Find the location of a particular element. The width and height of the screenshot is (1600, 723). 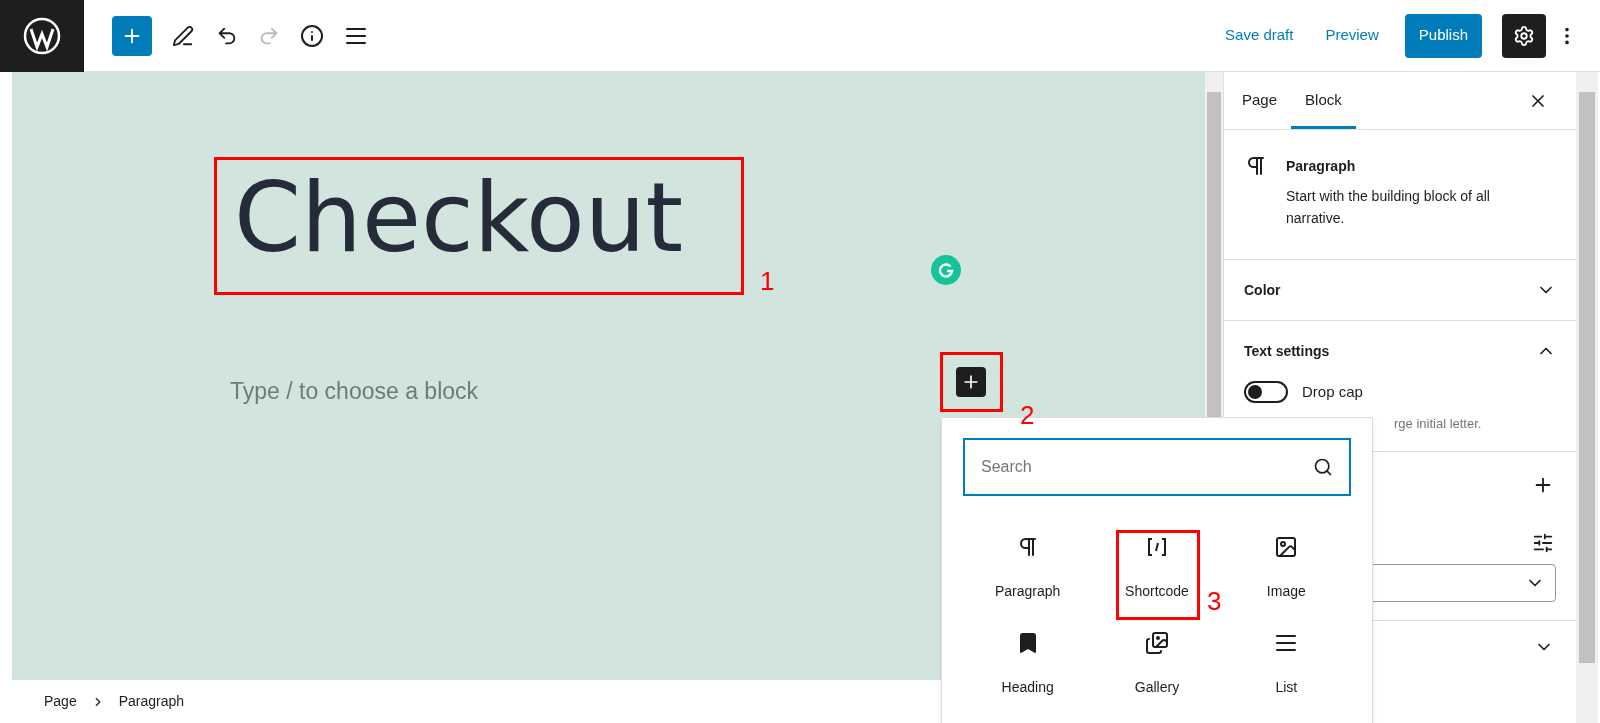

publish-button: Publish is located at coordinates (1443, 35).